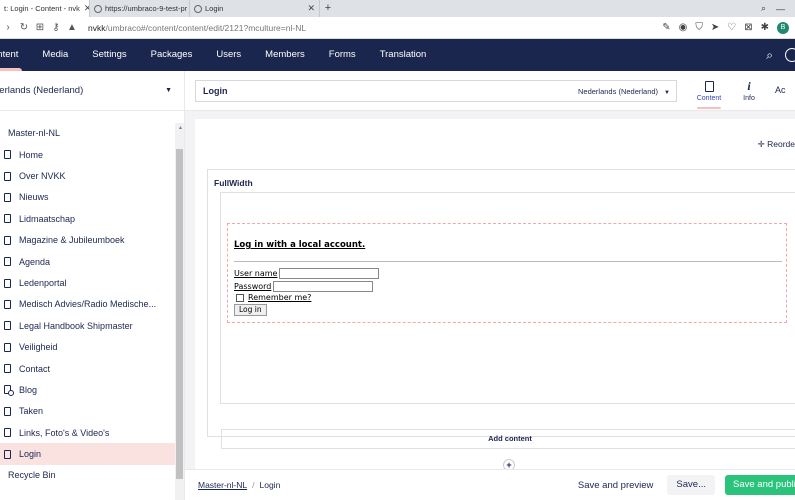 The width and height of the screenshot is (795, 500). Describe the element at coordinates (64, 432) in the screenshot. I see `tree-item-label: Links, Foto's & Video's` at that location.